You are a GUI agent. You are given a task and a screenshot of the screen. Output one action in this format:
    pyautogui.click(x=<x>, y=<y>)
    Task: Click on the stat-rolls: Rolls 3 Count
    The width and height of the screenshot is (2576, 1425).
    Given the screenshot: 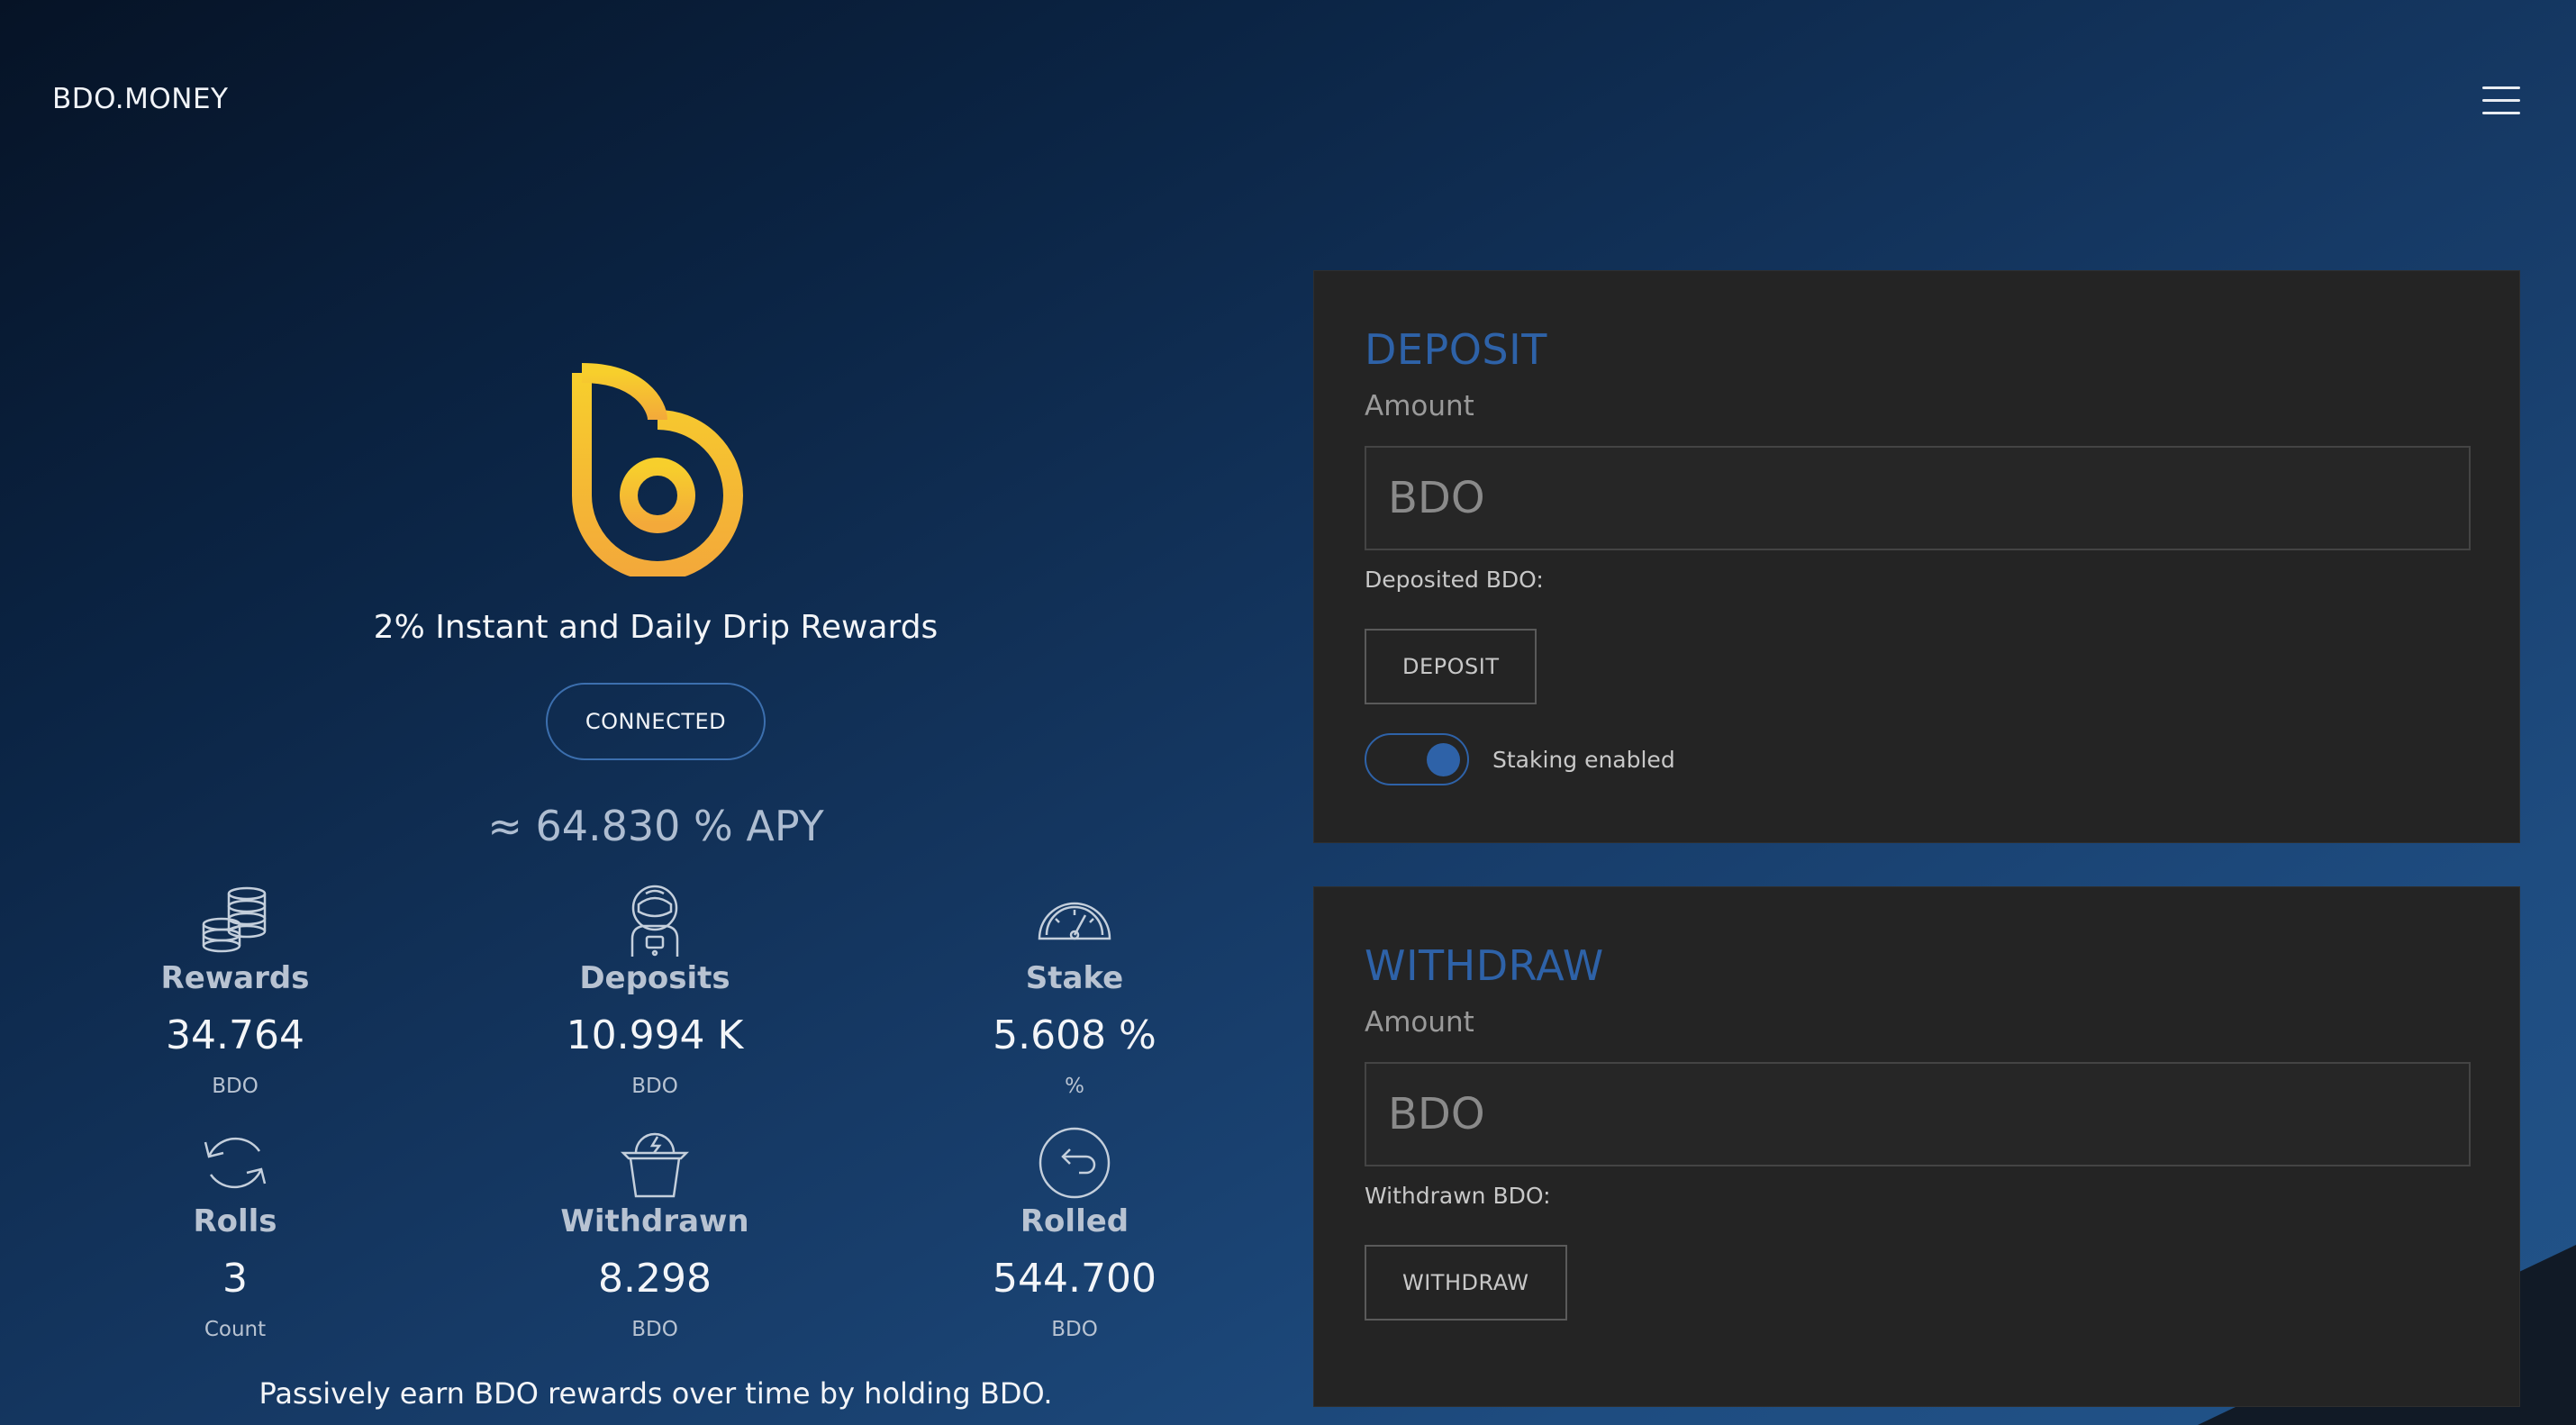 What is the action you would take?
    pyautogui.click(x=235, y=1233)
    